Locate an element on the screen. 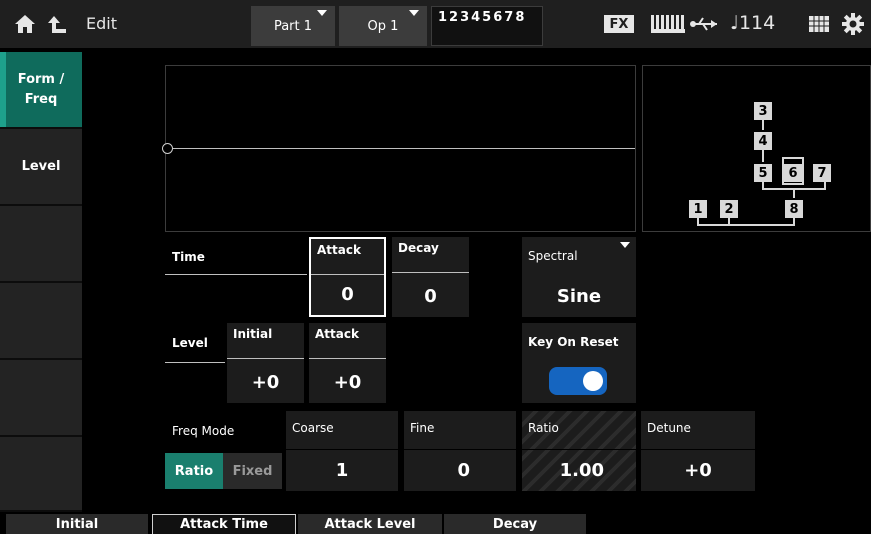  fine-value: 0 is located at coordinates (463, 470).